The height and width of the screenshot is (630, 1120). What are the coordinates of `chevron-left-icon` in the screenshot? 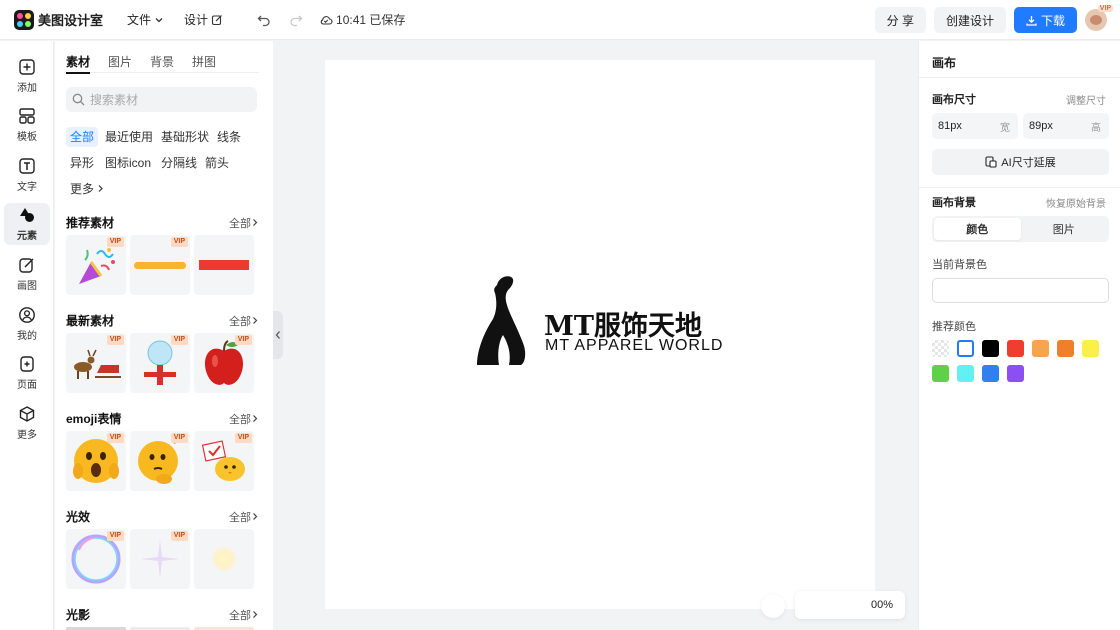 It's located at (277, 335).